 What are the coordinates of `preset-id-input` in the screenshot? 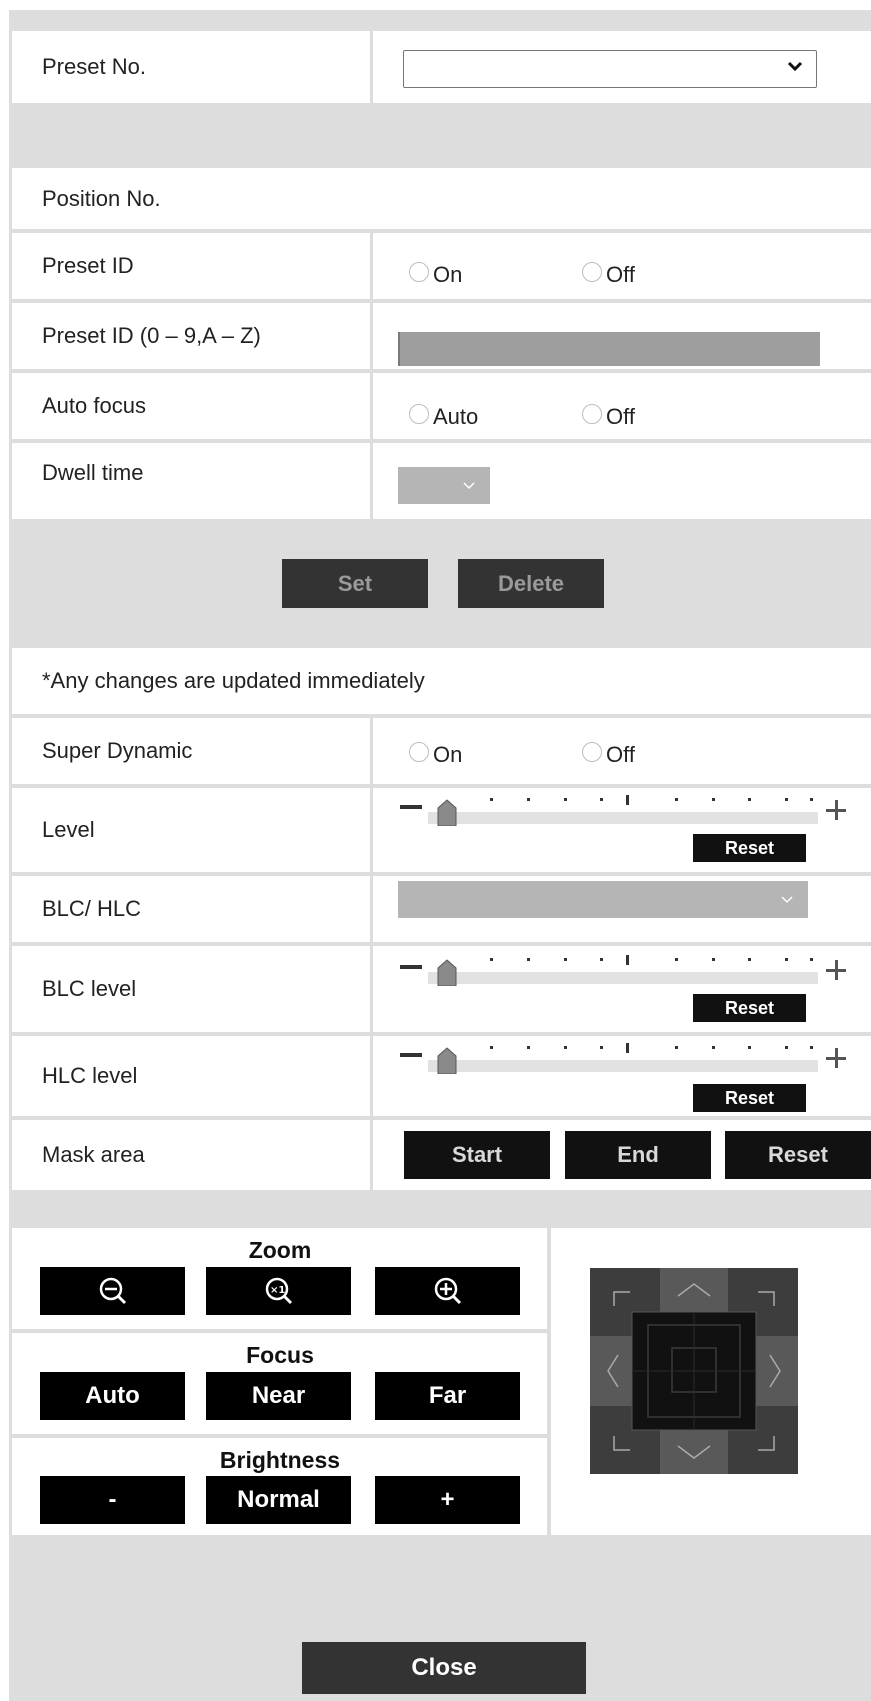 It's located at (609, 349).